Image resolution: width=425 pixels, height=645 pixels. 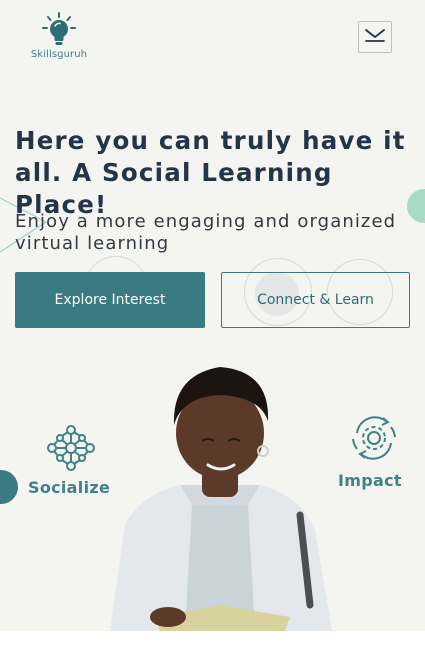 I want to click on brand-name: Skillsguruh, so click(x=59, y=54).